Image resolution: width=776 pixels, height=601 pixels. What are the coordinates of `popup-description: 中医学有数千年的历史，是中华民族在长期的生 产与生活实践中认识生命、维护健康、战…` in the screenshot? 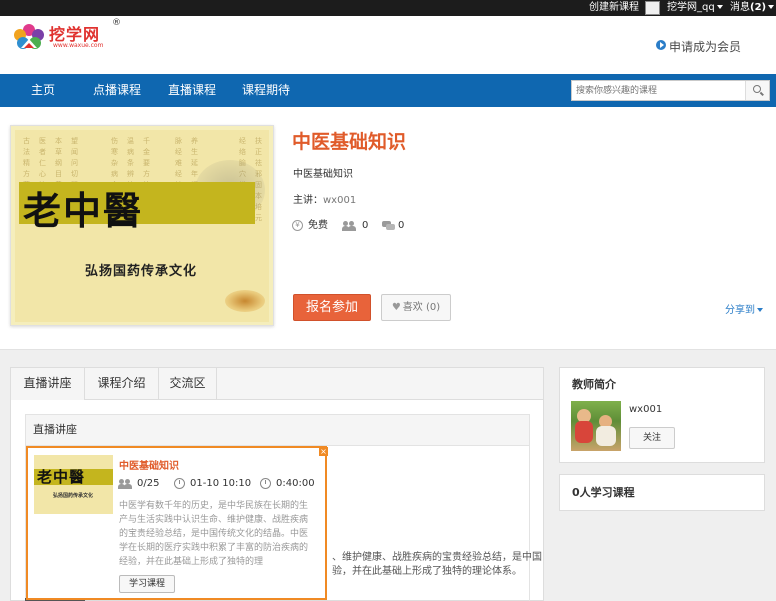 It's located at (219, 534).